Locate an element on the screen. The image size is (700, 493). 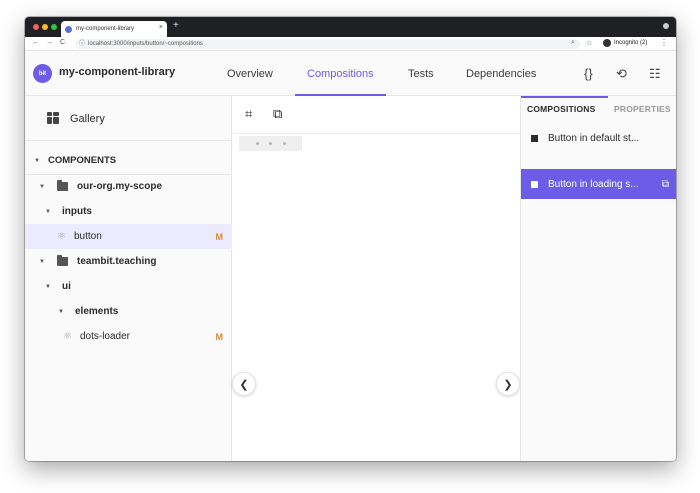
history-icon: ⟲ is located at coordinates (621, 74).